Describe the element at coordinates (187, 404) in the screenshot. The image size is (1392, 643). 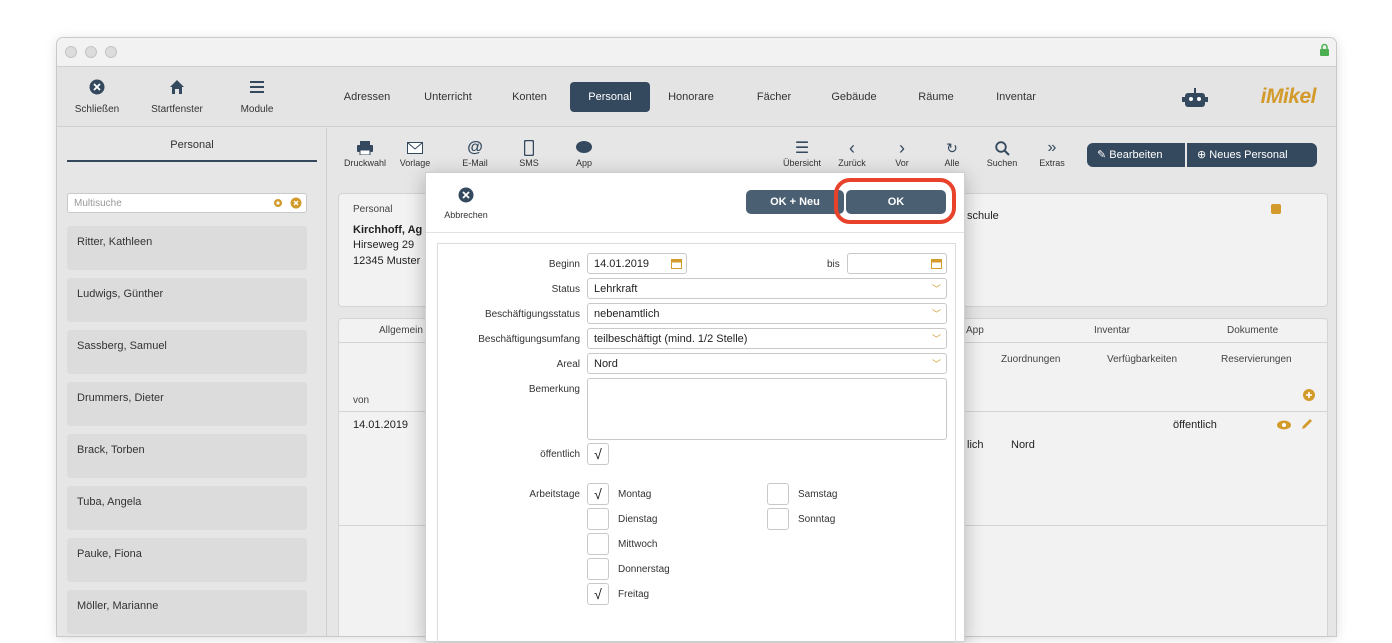
I see `list-item: Drummers, Dieter` at that location.